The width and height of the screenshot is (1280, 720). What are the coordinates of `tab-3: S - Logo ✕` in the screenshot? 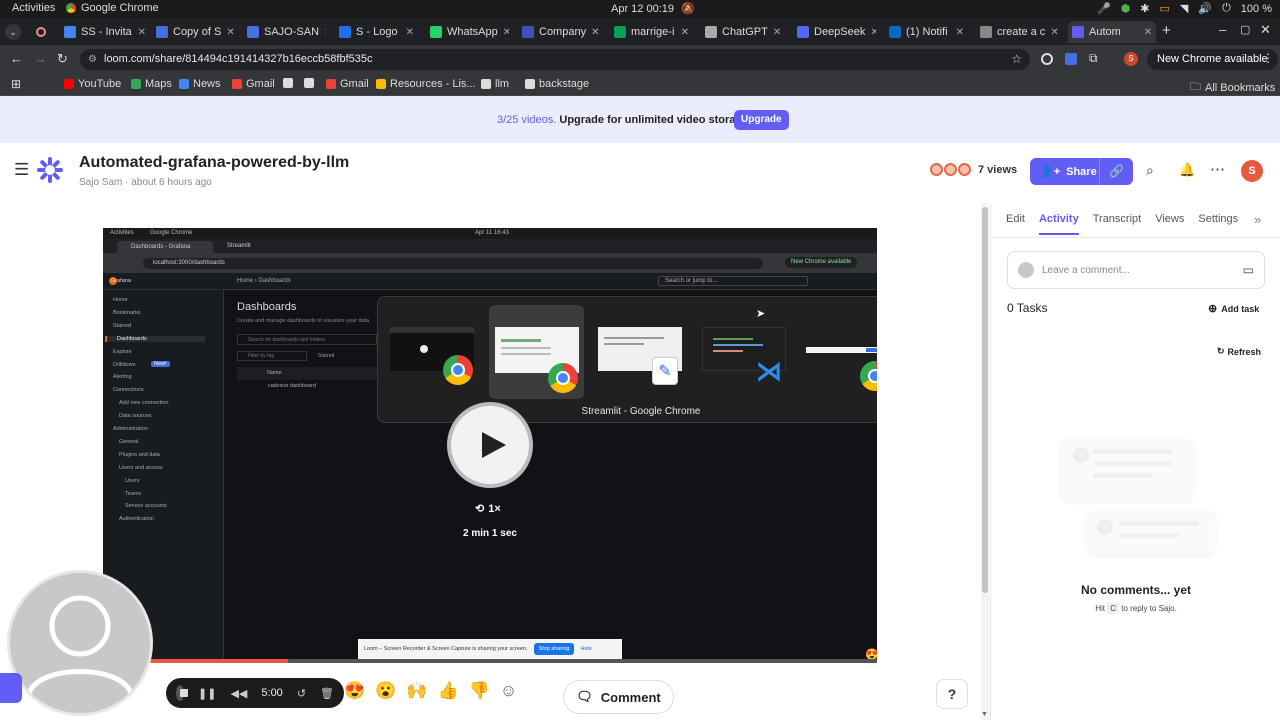 It's located at (376, 32).